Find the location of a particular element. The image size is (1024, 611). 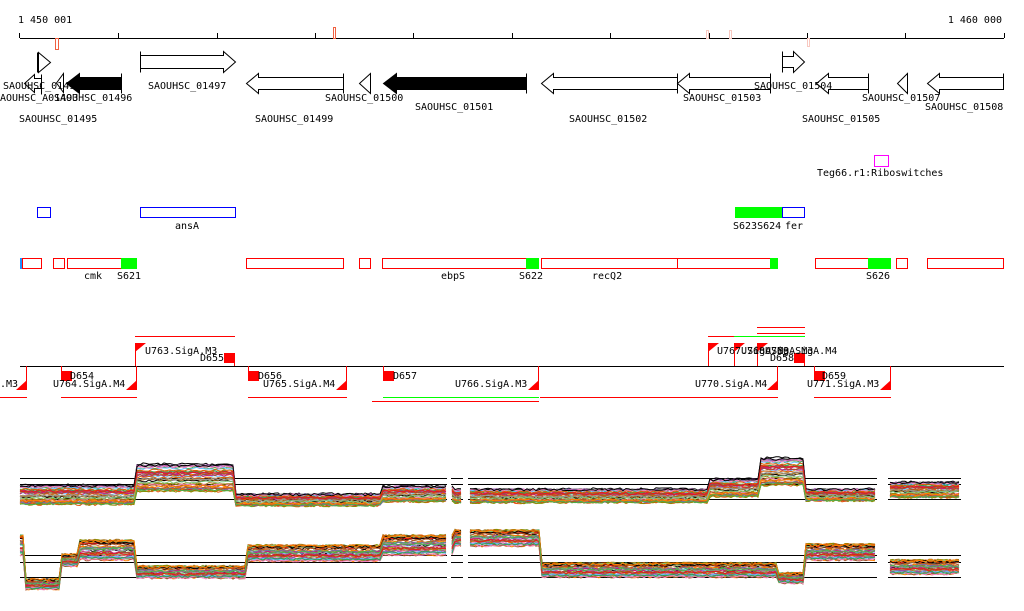

riboswitch-label: Teg66.r1:Riboswitches is located at coordinates (880, 173).